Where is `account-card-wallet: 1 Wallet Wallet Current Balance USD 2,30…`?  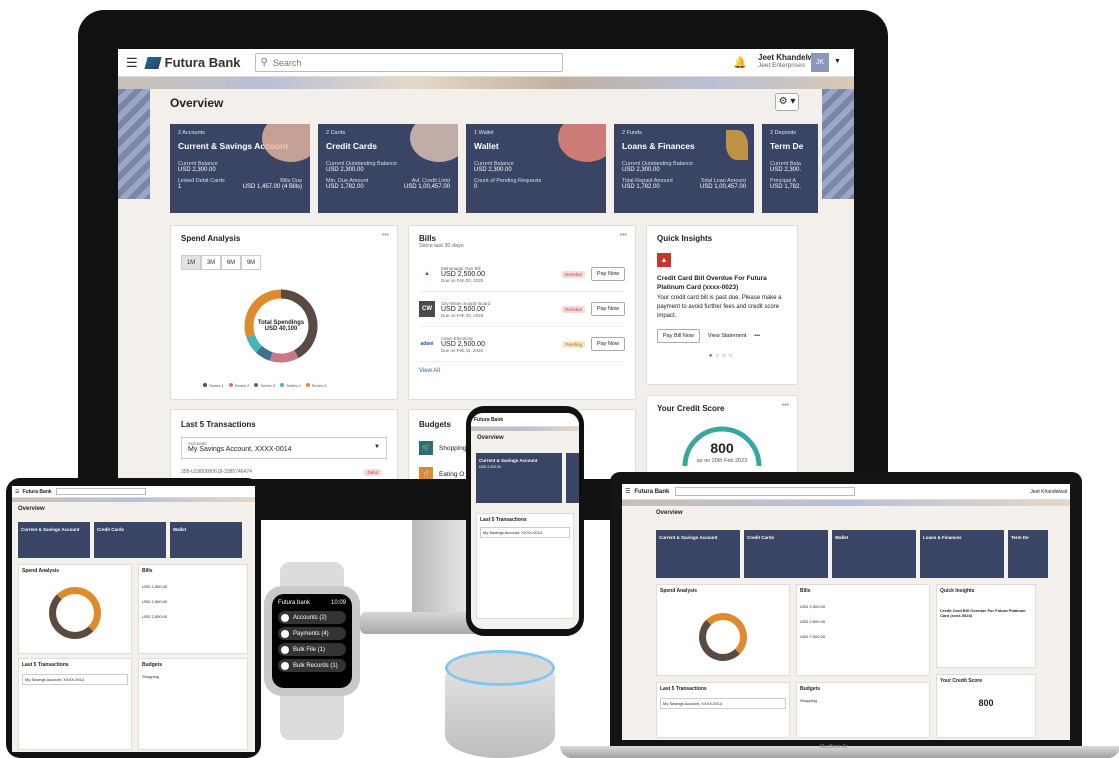
account-card-wallet: 1 Wallet Wallet Current Balance USD 2,30… is located at coordinates (536, 168).